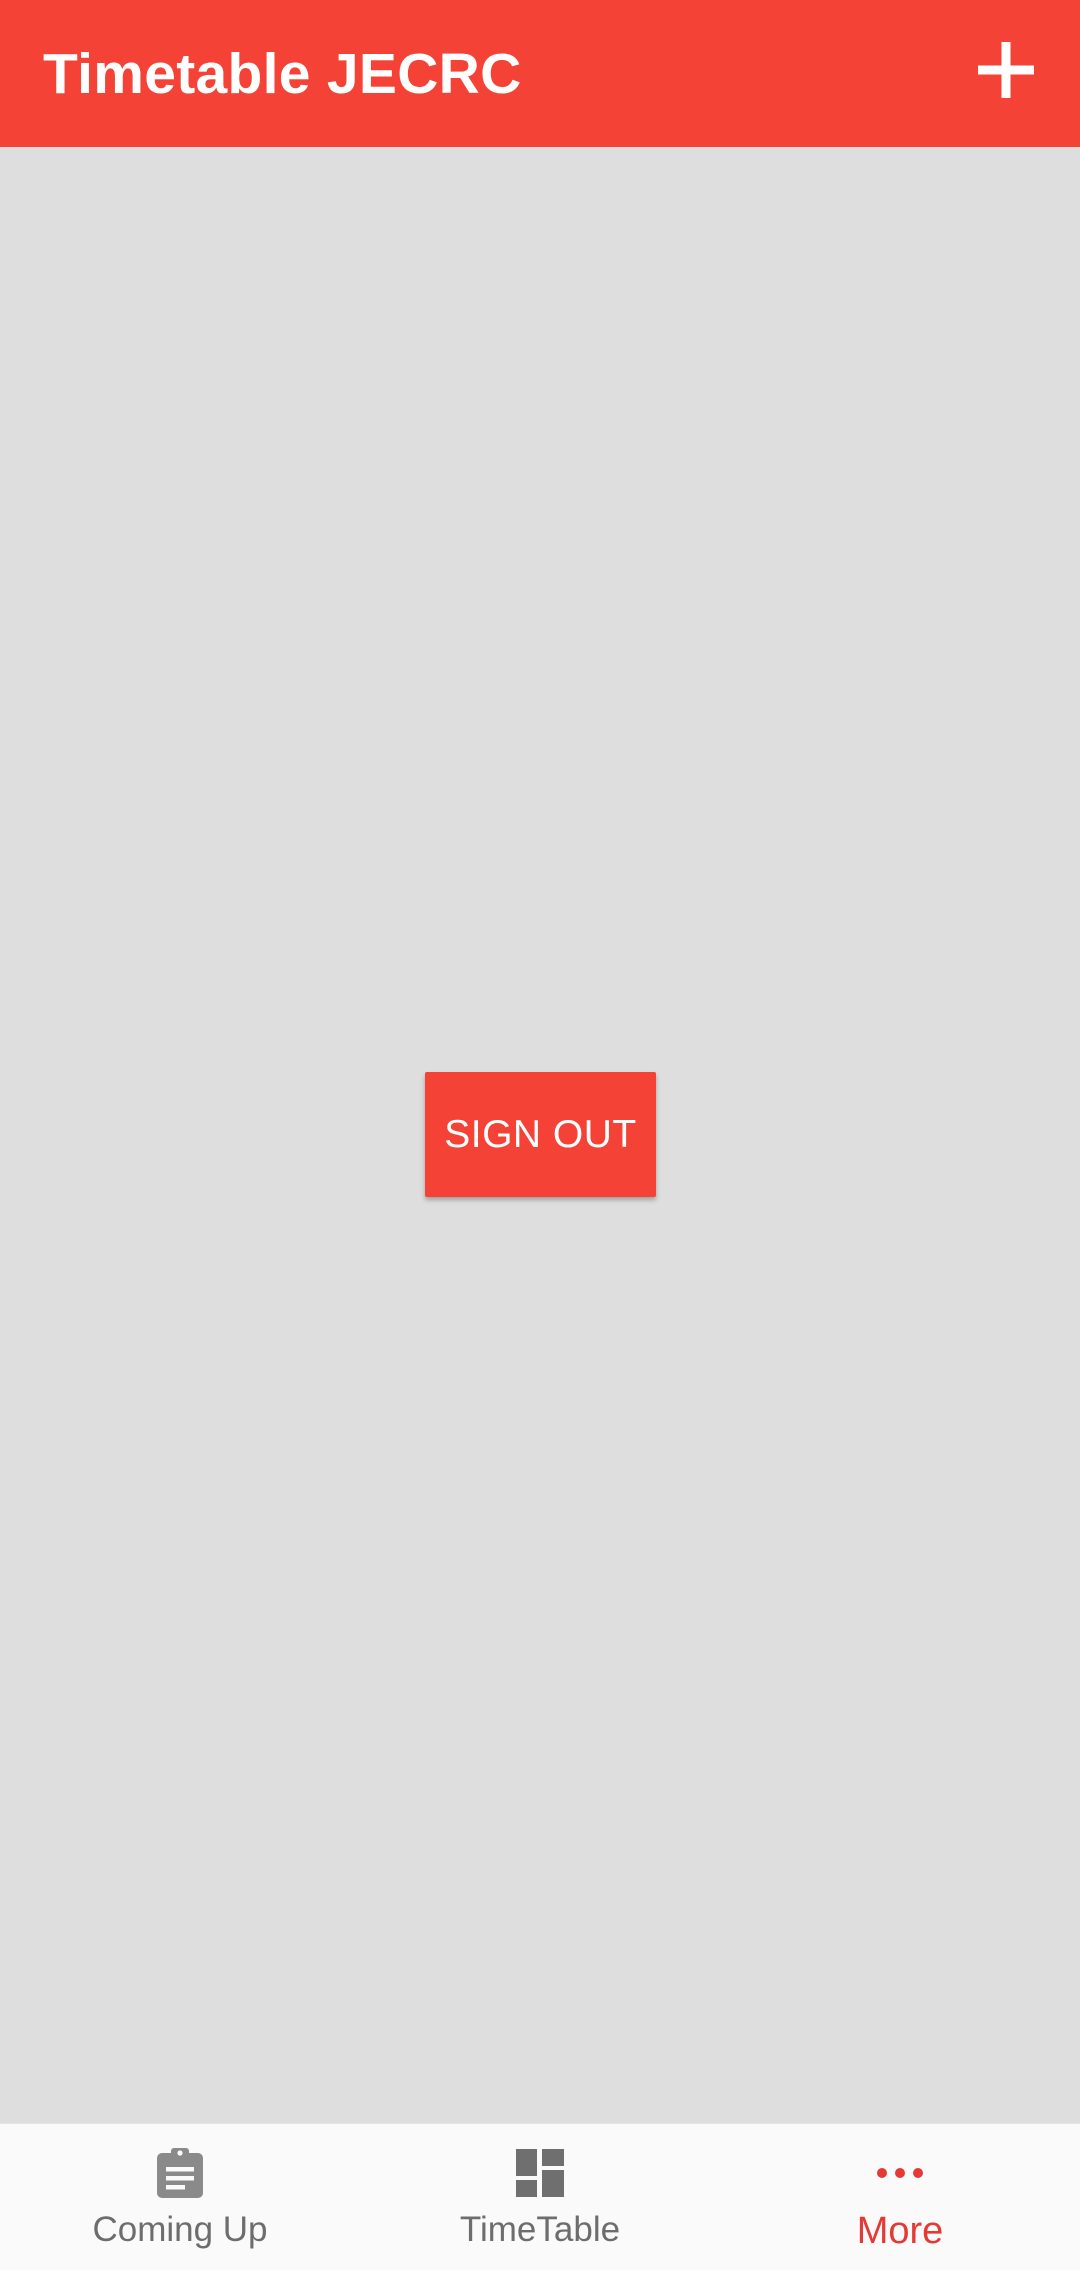 The width and height of the screenshot is (1080, 2270). I want to click on app-title: Timetable JECRC, so click(282, 73).